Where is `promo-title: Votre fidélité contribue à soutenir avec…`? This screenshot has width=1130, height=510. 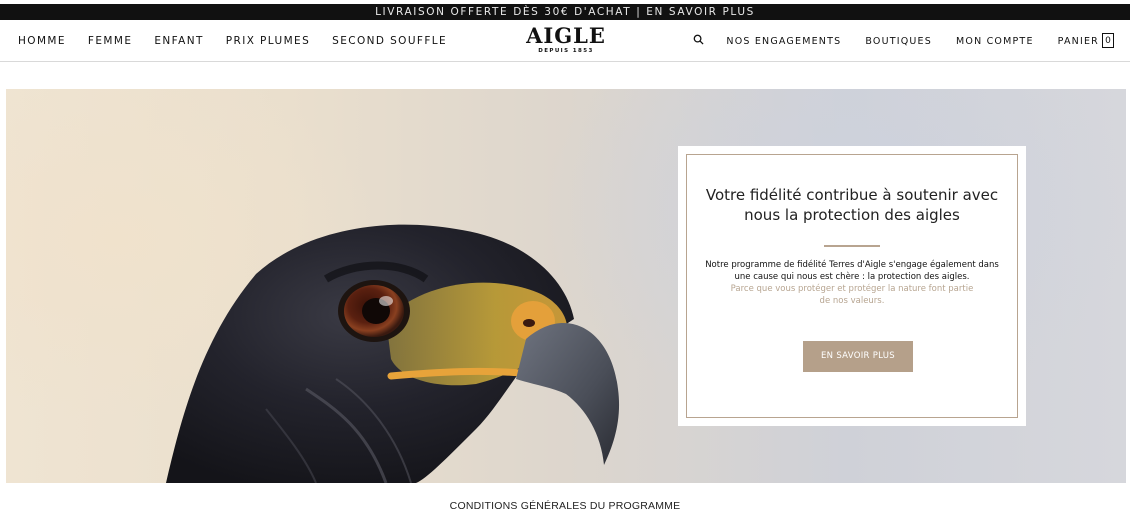
promo-title: Votre fidélité contribue à soutenir avec… is located at coordinates (852, 205).